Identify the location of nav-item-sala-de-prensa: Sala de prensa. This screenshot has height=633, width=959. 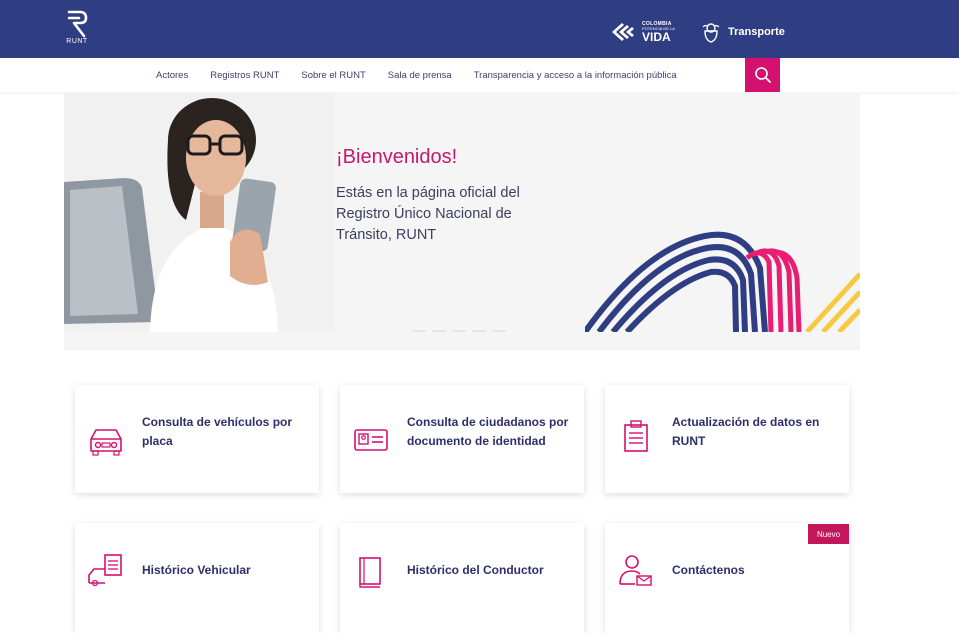
(420, 75).